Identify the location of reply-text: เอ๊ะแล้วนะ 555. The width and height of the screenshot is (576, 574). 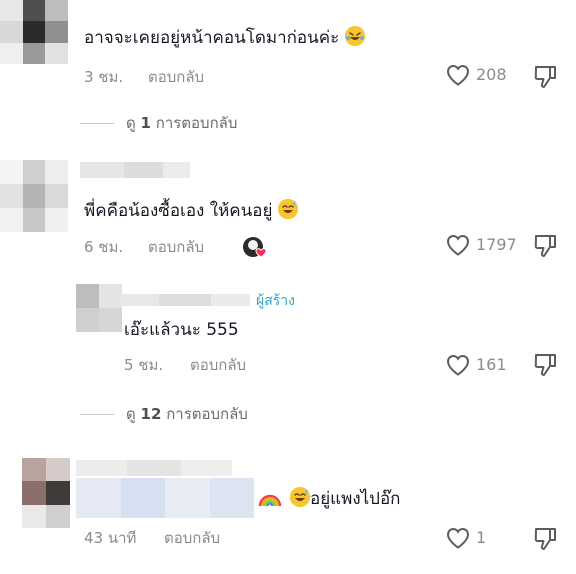
(181, 330).